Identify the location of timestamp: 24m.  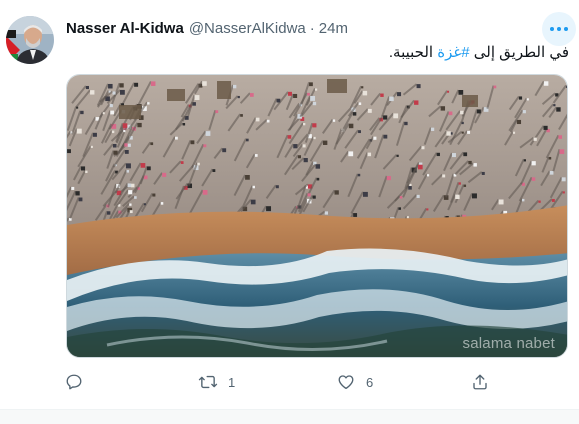
(333, 28).